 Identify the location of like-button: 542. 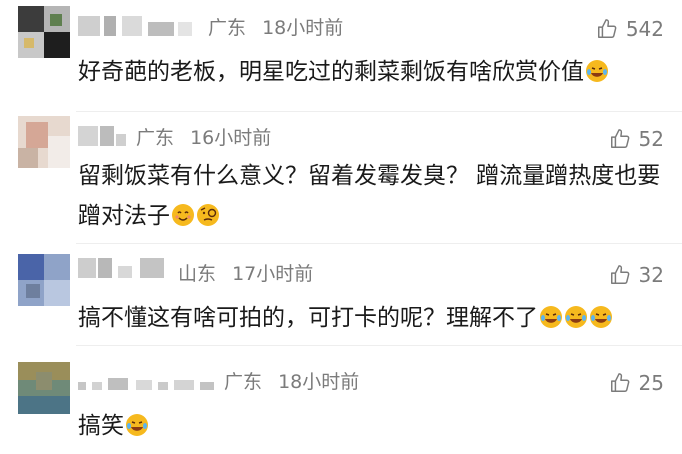
(630, 29).